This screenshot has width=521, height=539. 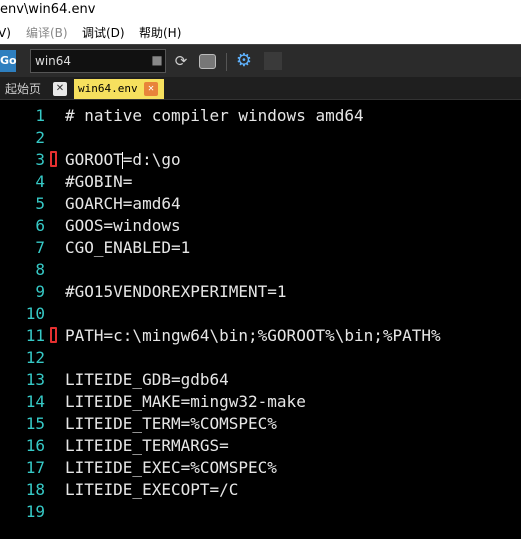 I want to click on editor-line: 13 LITEIDE_GDB=gdb64, so click(x=260, y=380).